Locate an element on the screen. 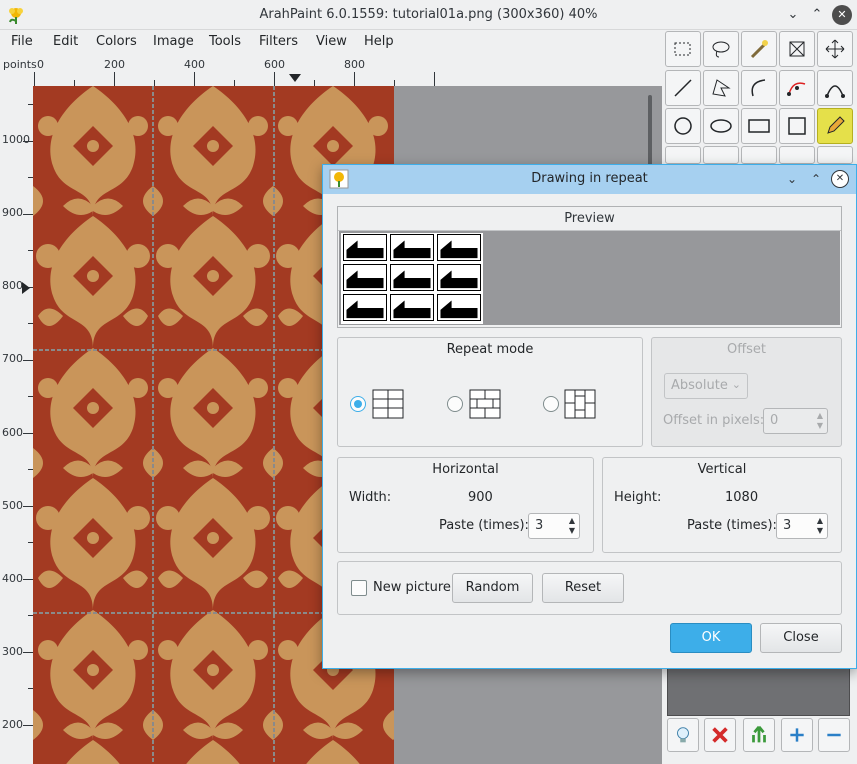 This screenshot has height=764, width=857. lasso-icon is located at coordinates (721, 49).